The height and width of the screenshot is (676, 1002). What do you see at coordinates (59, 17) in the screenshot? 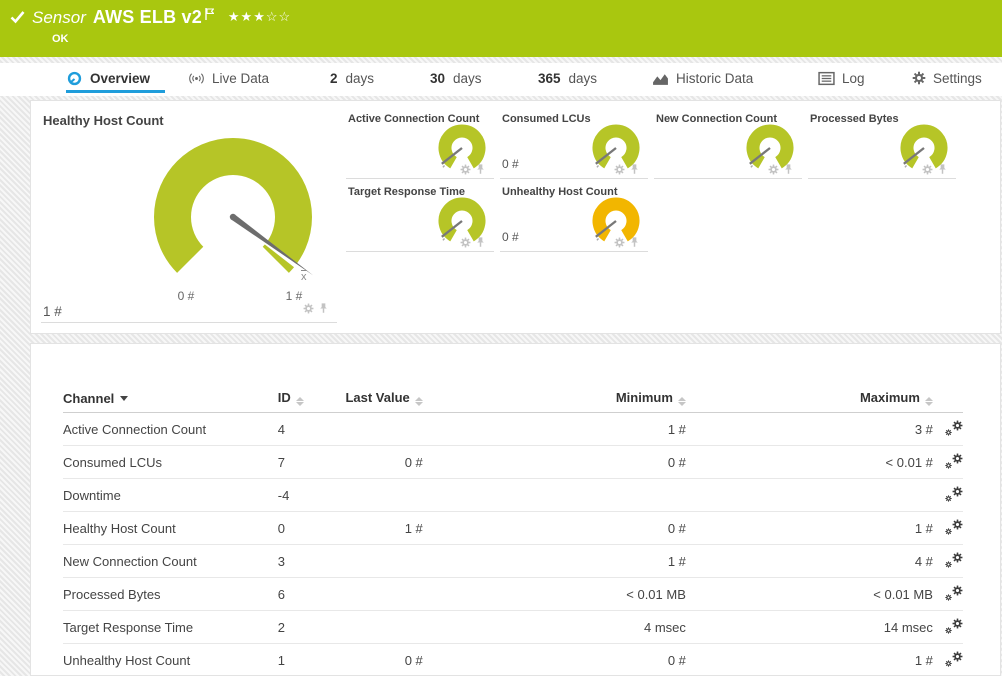
I see `object-kind-label: Sensor` at bounding box center [59, 17].